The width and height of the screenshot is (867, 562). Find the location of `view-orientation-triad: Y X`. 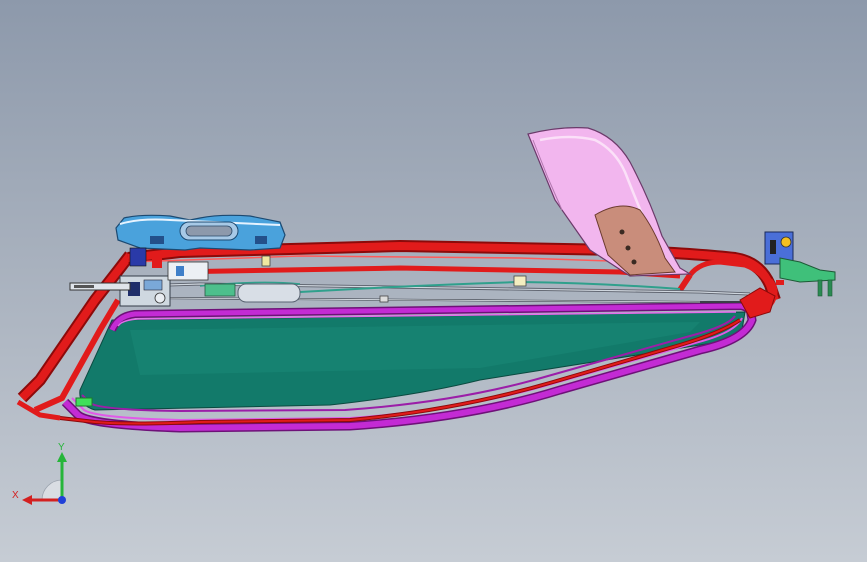

view-orientation-triad: Y X is located at coordinates (45, 473).